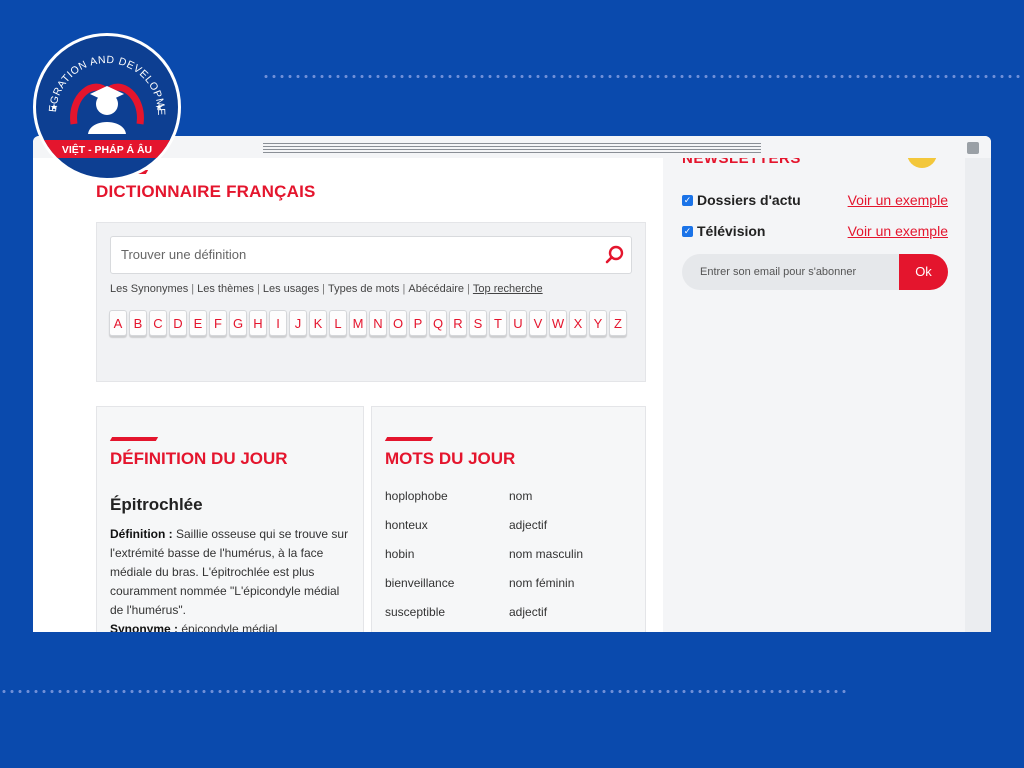 This screenshot has height=768, width=1024. What do you see at coordinates (418, 323) in the screenshot?
I see `letter-button: P` at bounding box center [418, 323].